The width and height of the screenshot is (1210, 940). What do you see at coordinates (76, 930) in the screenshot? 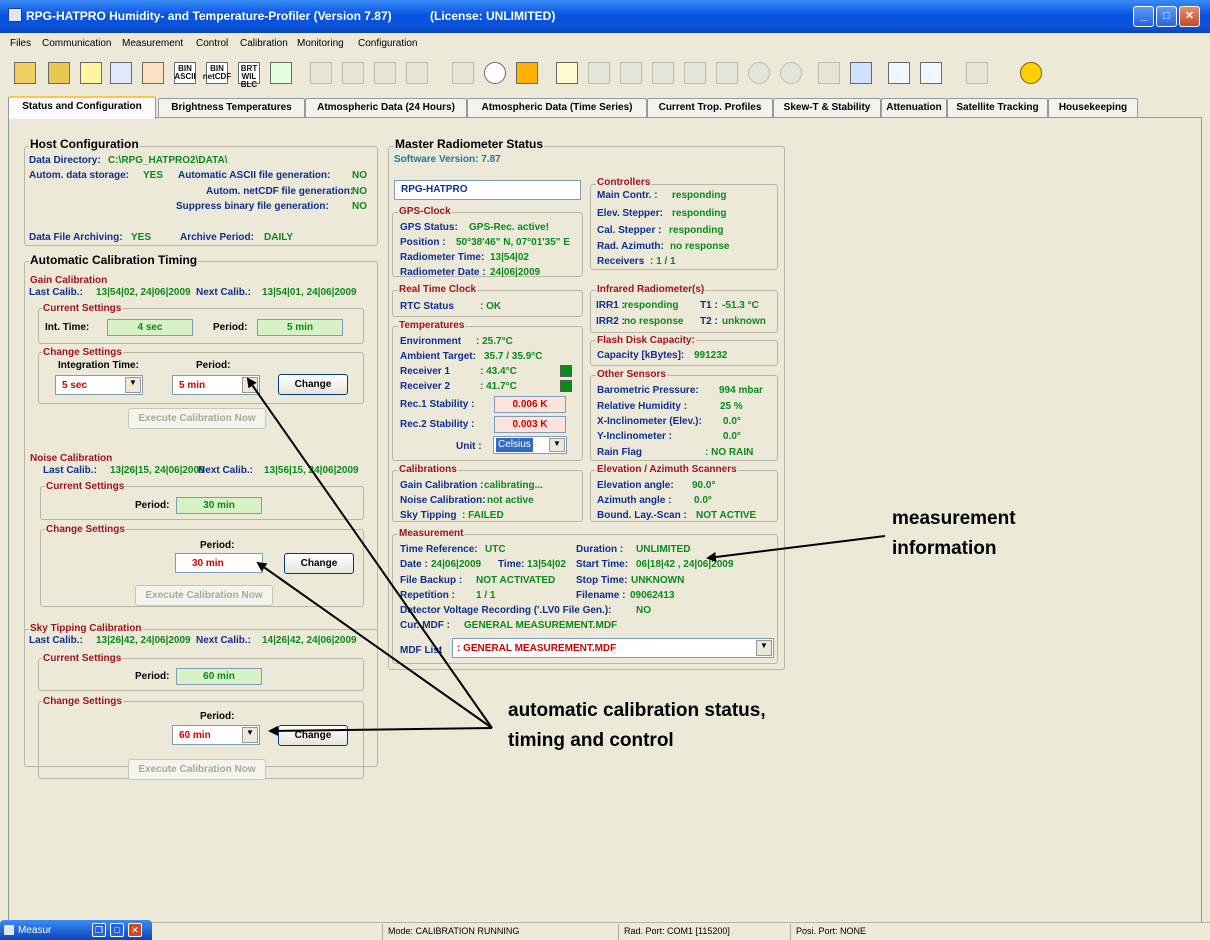
I see `minimized-child-window: Measur ❐ □ ✕` at bounding box center [76, 930].